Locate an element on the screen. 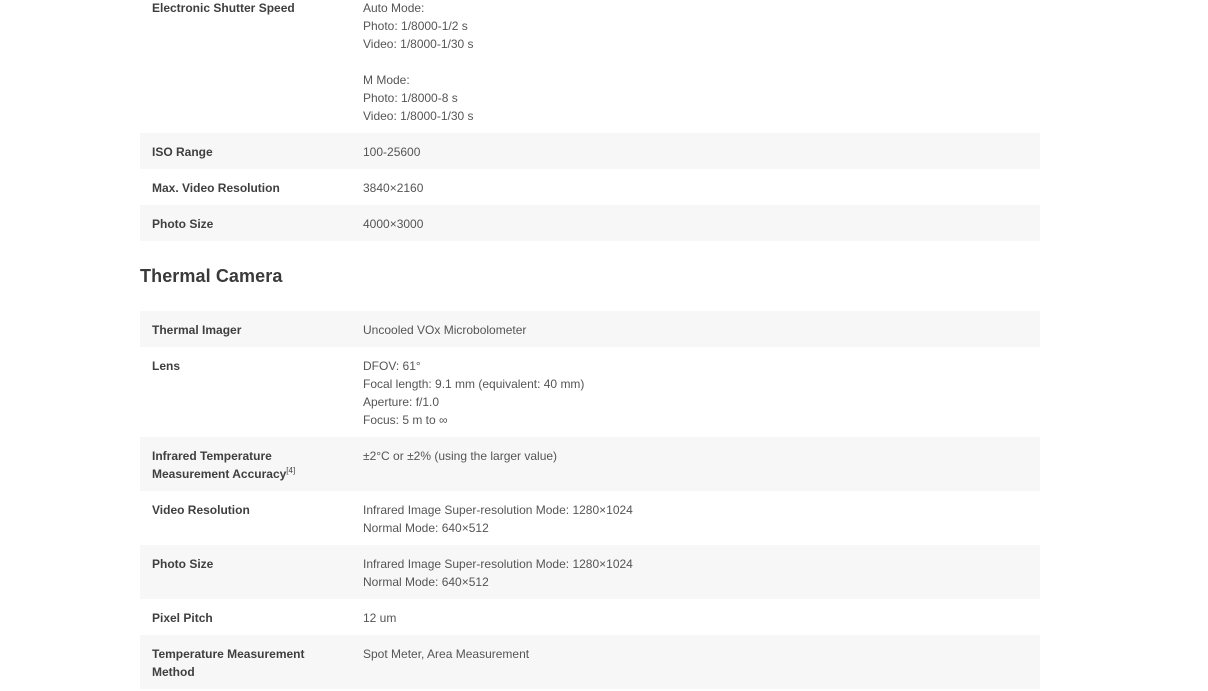  spec-value: 100-25600 is located at coordinates (701, 152).